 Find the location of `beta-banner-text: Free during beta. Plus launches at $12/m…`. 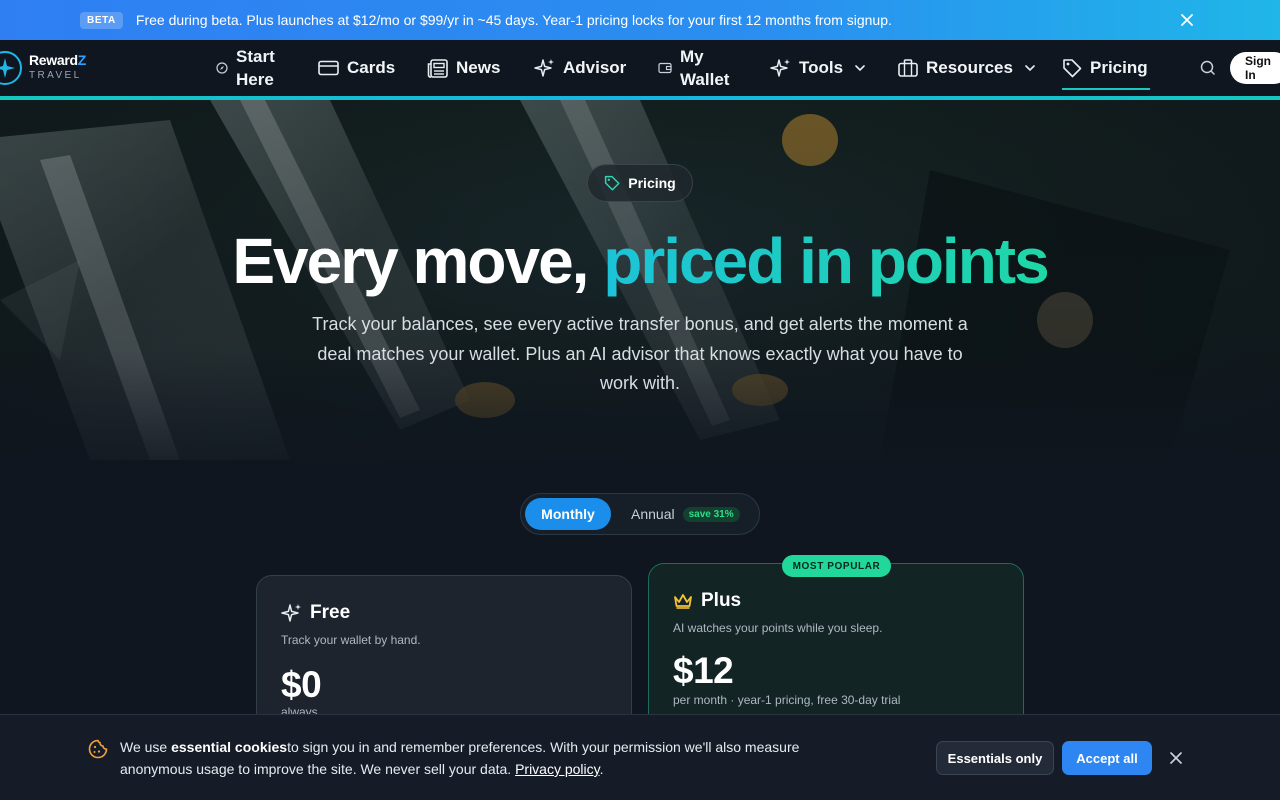

beta-banner-text: Free during beta. Plus launches at $12/m… is located at coordinates (513, 20).